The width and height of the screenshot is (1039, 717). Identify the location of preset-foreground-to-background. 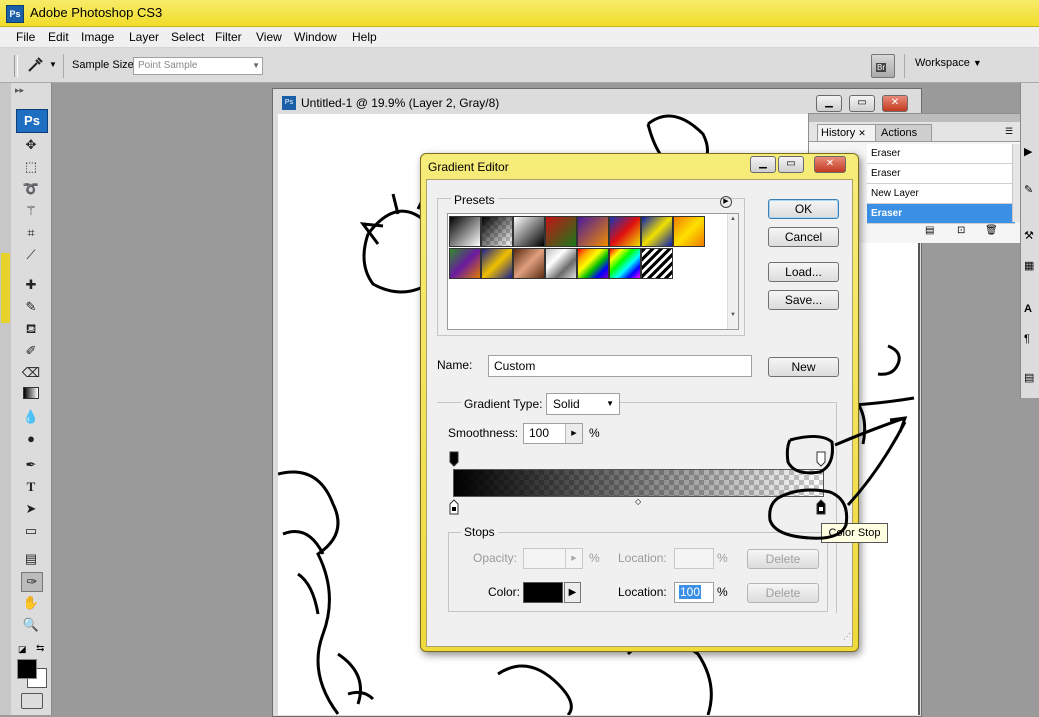
(465, 231).